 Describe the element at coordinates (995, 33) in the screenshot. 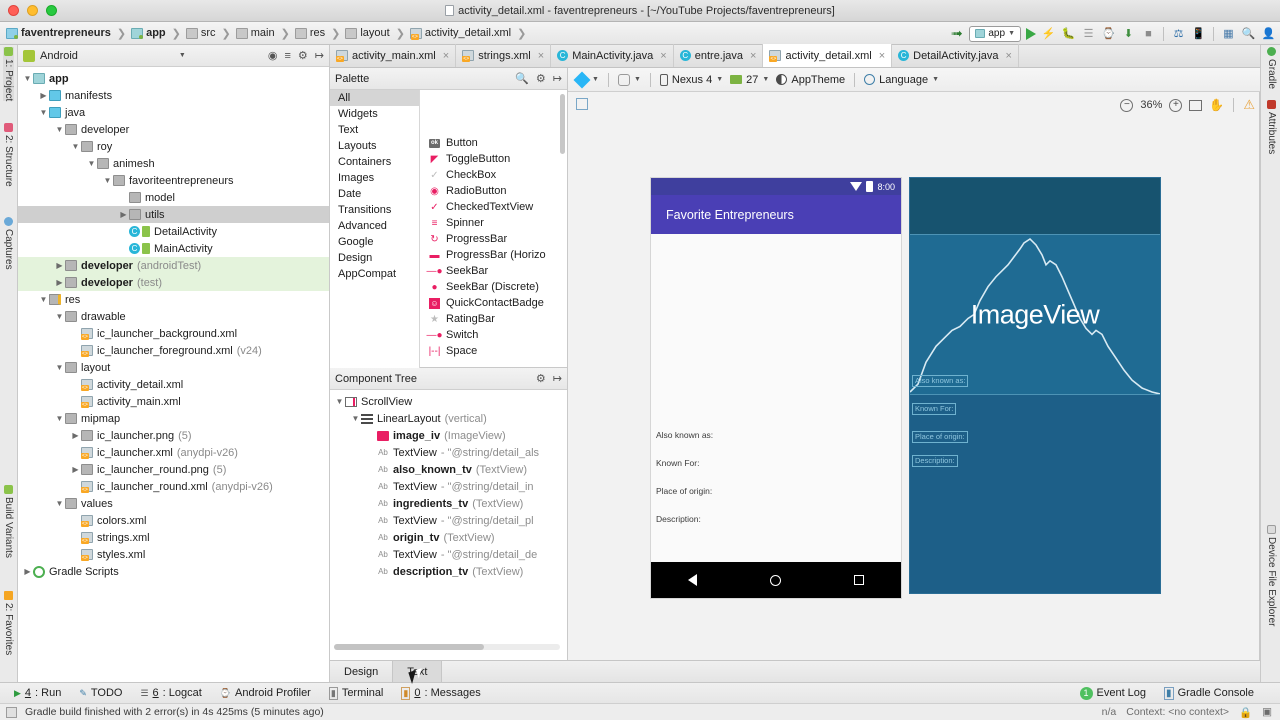

I see `run-configuration-selector: app ▼` at that location.